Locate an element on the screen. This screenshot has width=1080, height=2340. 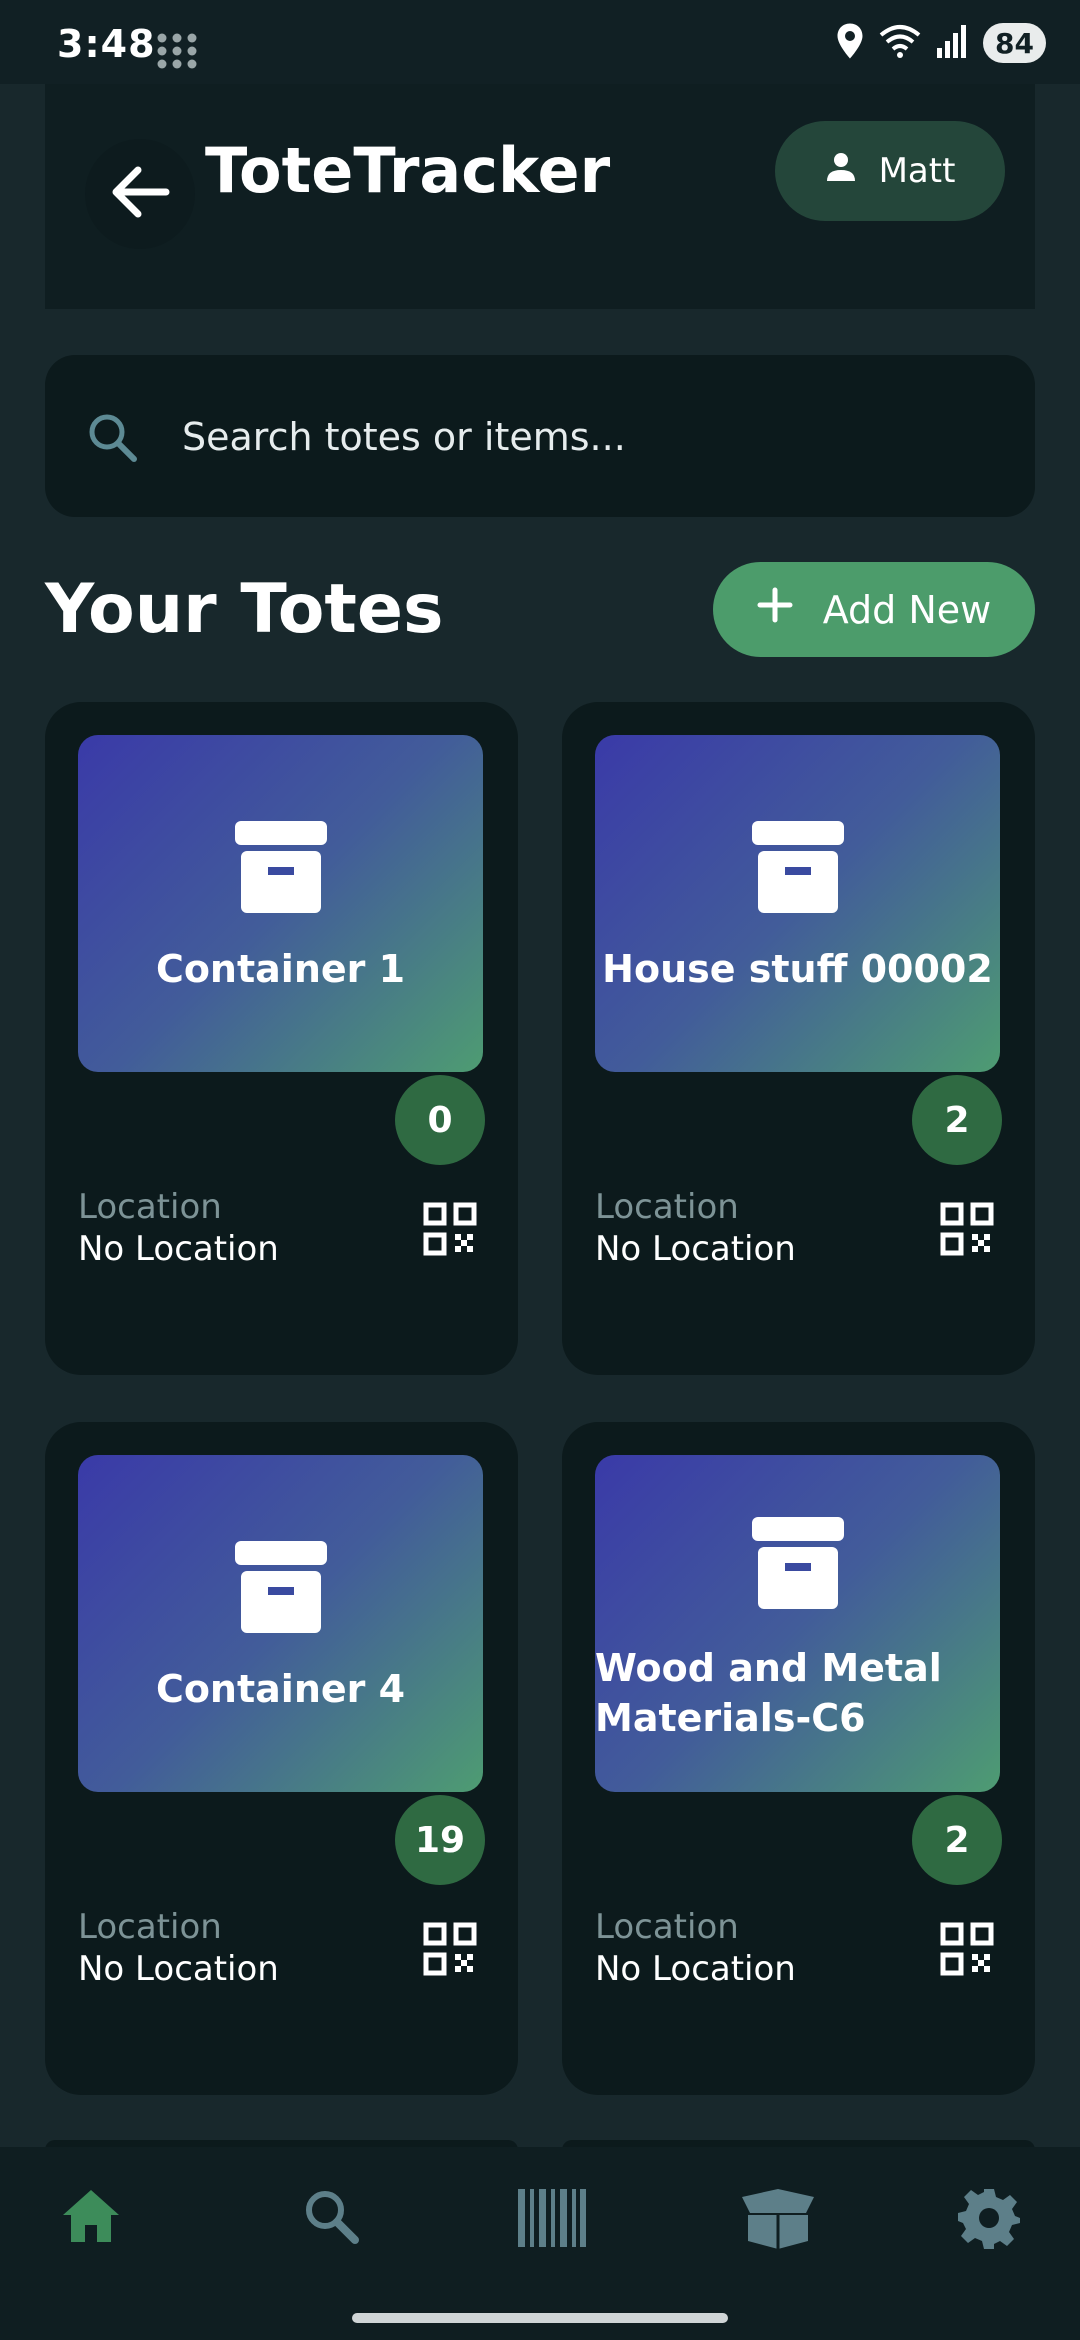
status-time: 3:48 is located at coordinates (106, 44).